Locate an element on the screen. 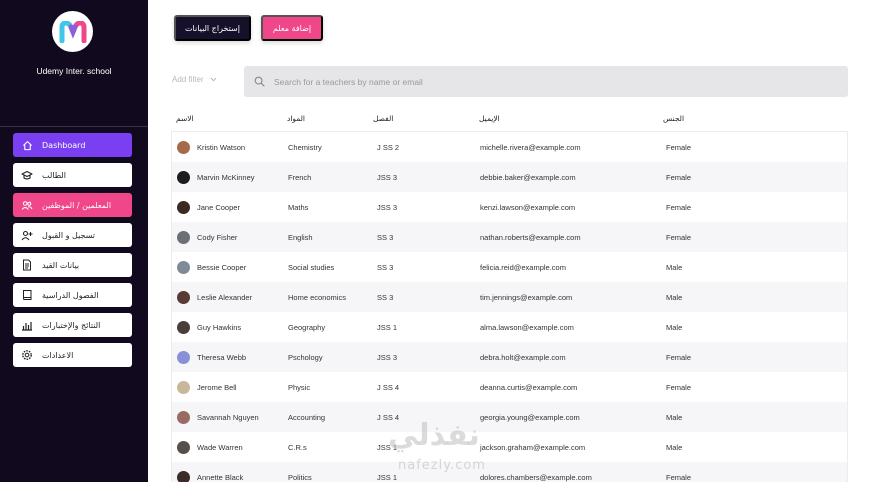 Image resolution: width=883 pixels, height=482 pixels. add-user-icon is located at coordinates (27, 235).